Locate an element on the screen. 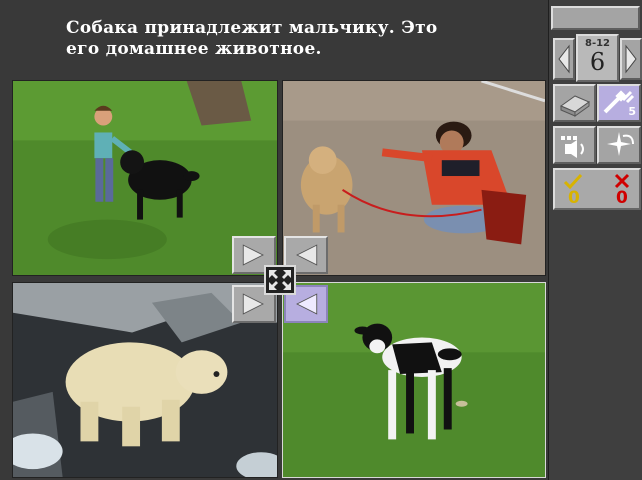  sound-button is located at coordinates (574, 145).